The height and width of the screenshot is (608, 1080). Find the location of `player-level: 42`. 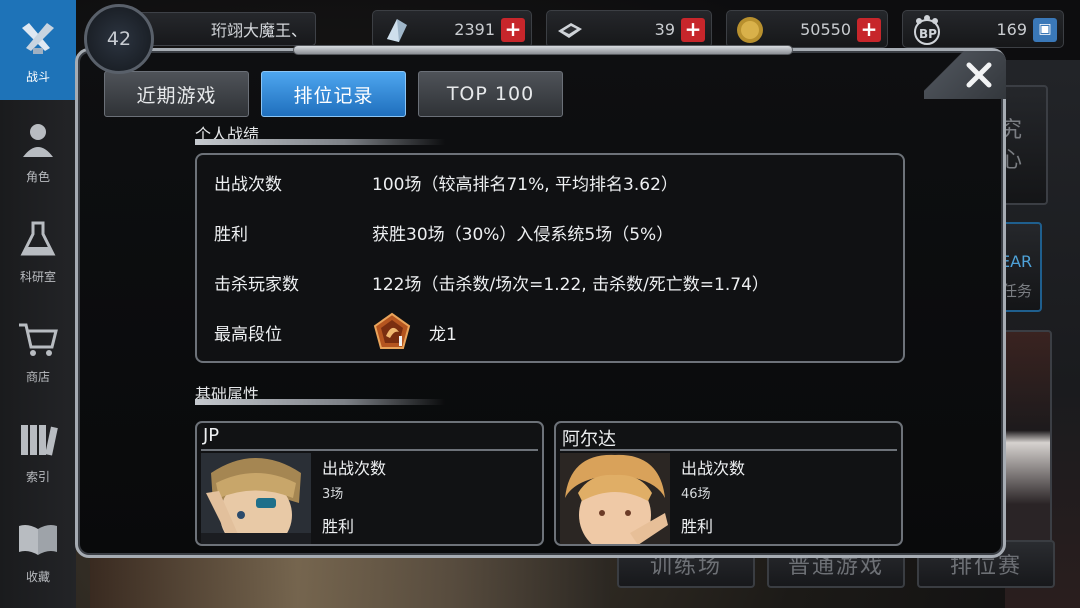

player-level: 42 is located at coordinates (119, 39).